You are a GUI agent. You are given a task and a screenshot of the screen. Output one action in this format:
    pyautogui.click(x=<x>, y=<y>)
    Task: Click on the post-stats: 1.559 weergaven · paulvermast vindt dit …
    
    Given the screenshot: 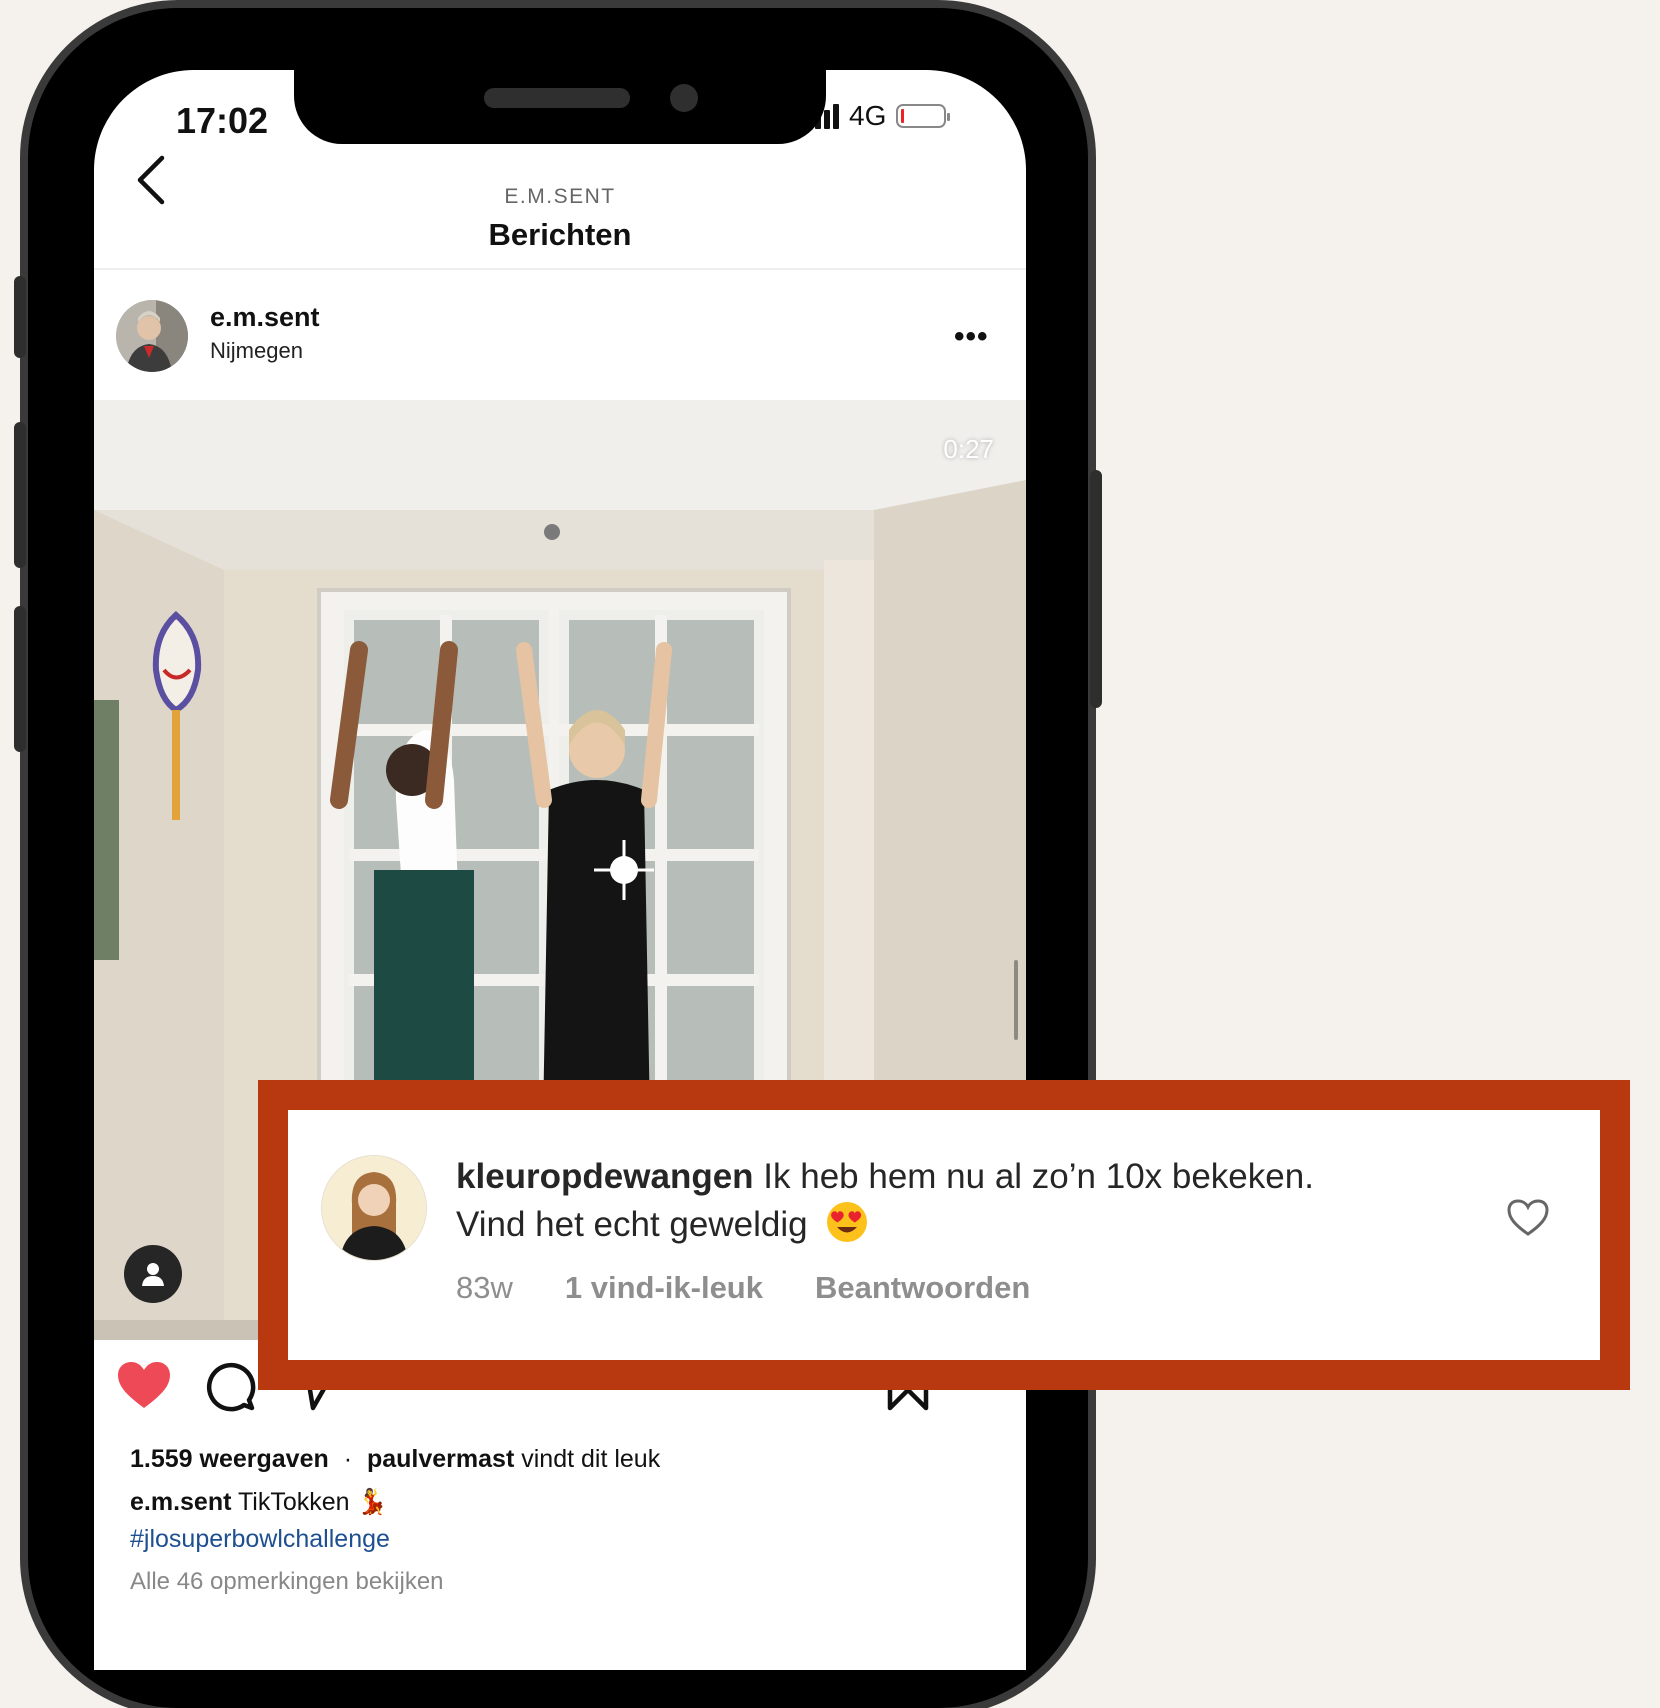 What is the action you would take?
    pyautogui.click(x=395, y=1459)
    